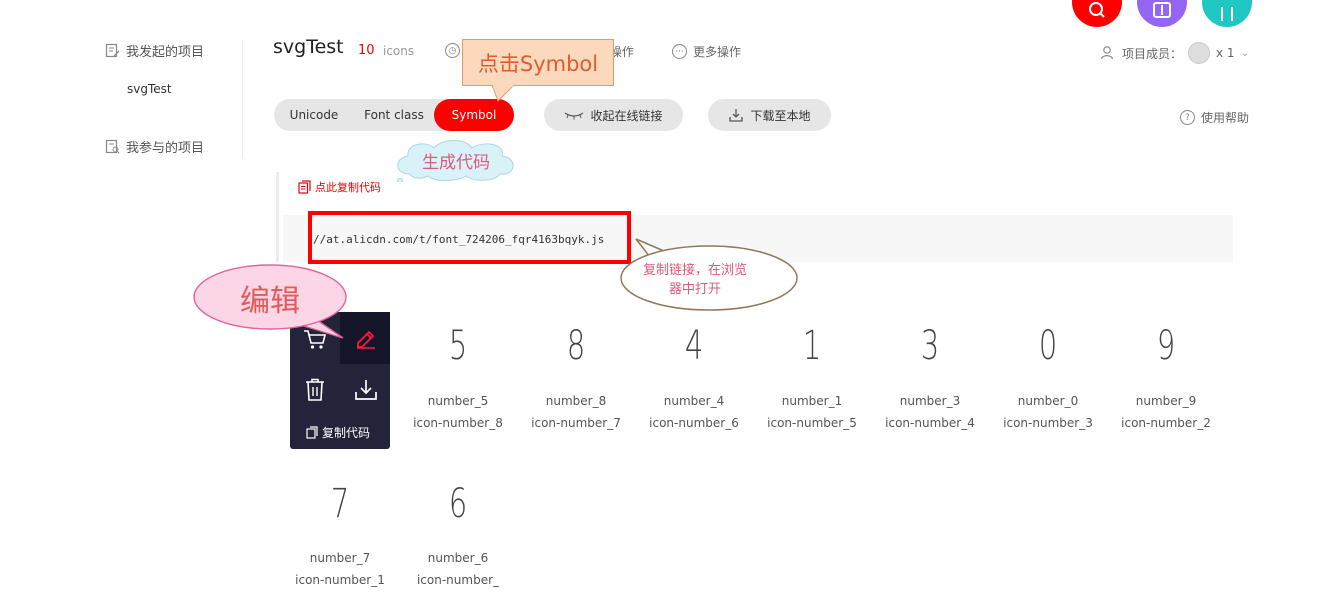 The width and height of the screenshot is (1341, 606). I want to click on icon-glyph-number-3: 3, so click(930, 346).